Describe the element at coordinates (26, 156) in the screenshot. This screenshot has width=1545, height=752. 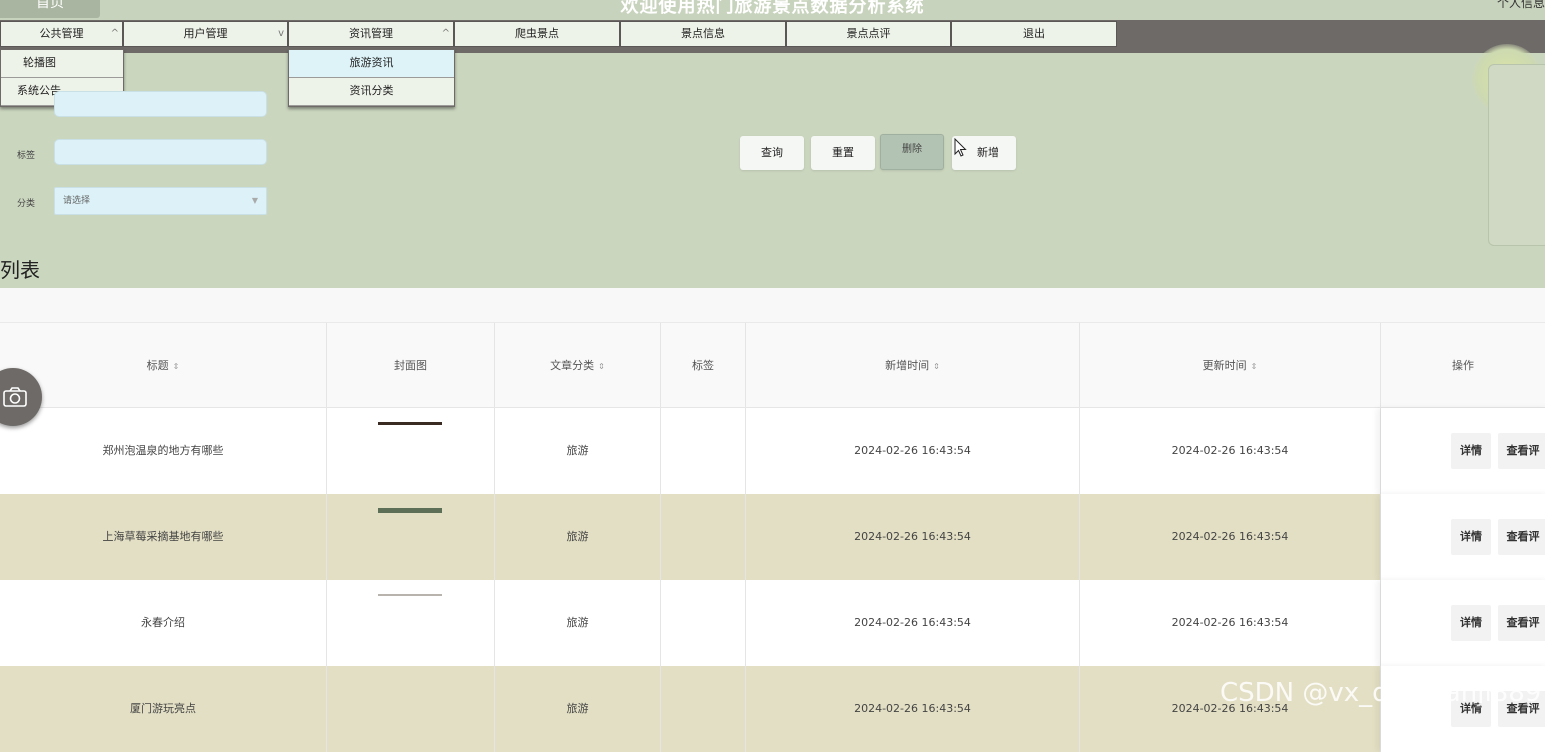
I see `tag-label: 标签` at that location.